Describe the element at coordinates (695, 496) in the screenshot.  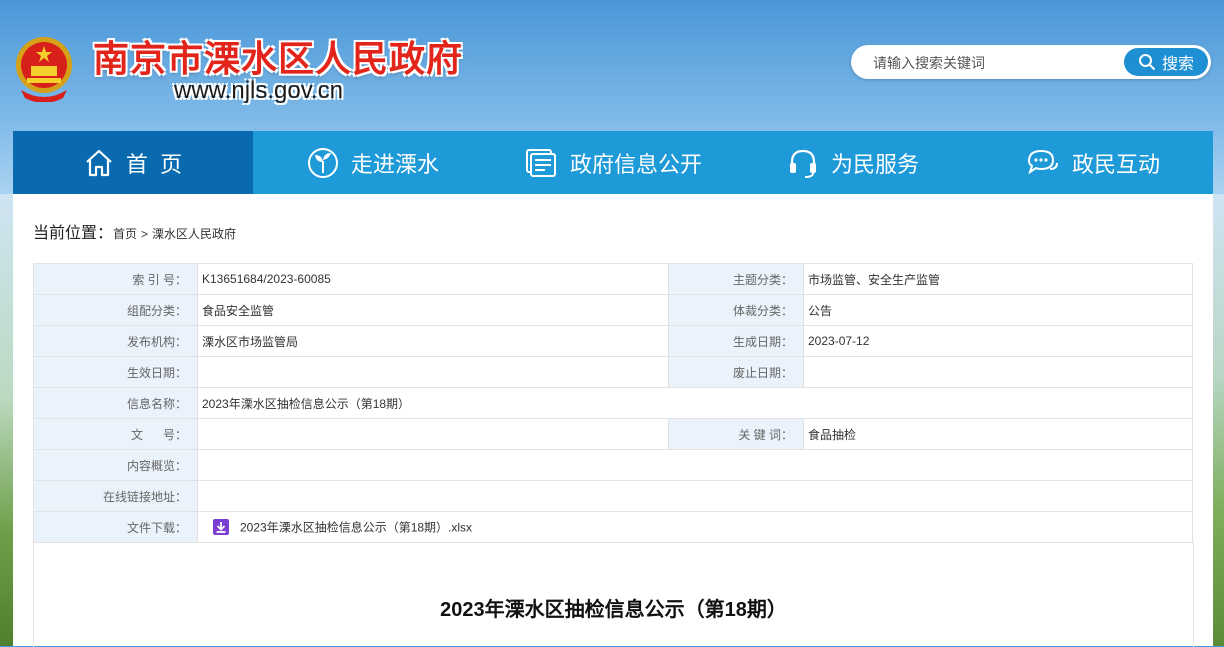
I see `online-link-value` at that location.